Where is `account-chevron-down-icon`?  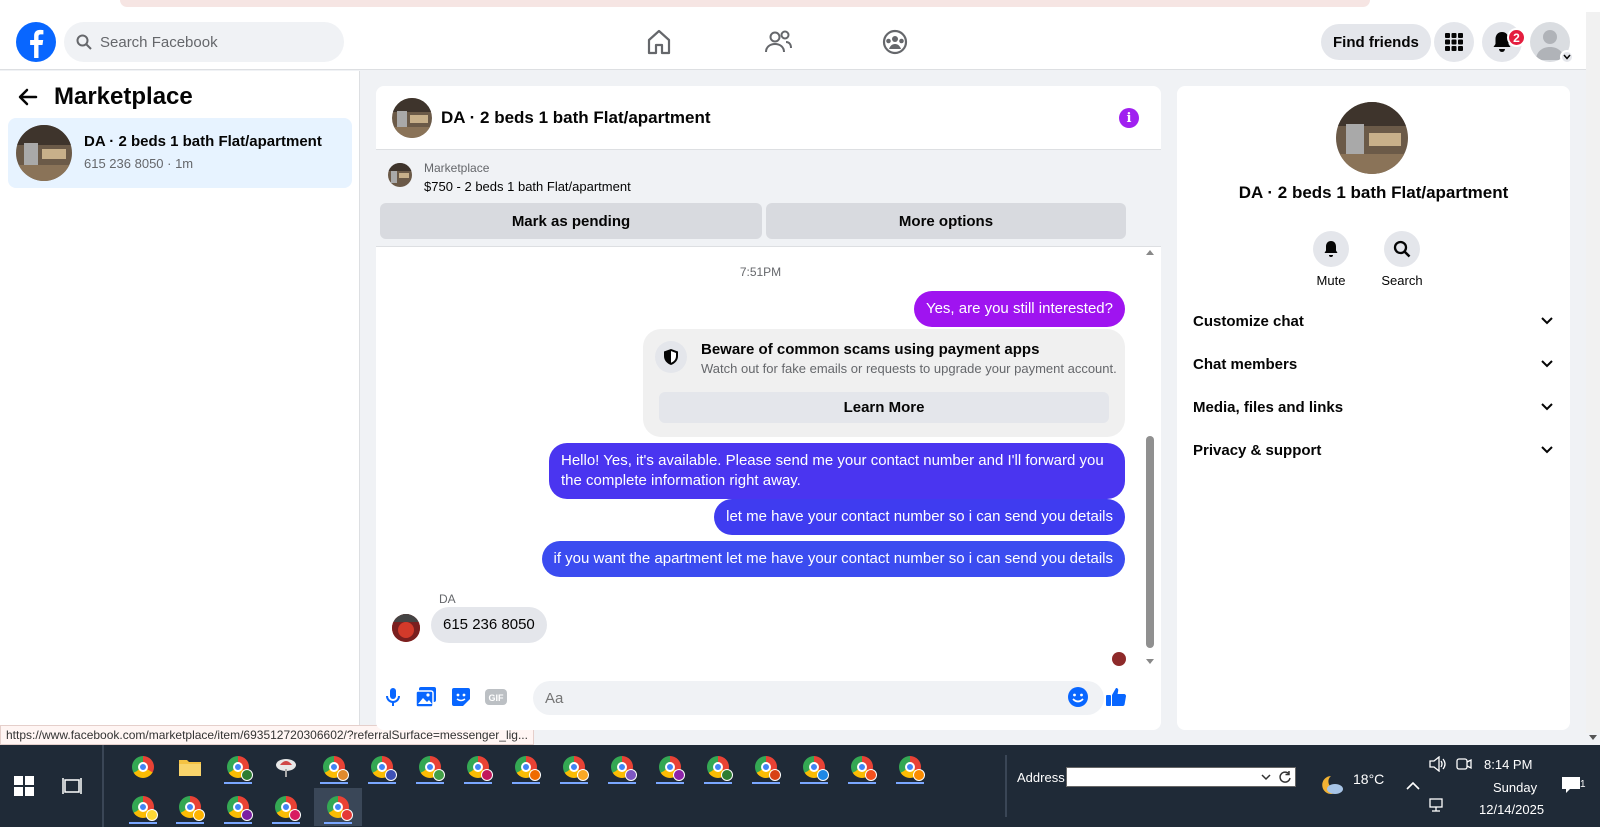
account-chevron-down-icon is located at coordinates (1567, 57).